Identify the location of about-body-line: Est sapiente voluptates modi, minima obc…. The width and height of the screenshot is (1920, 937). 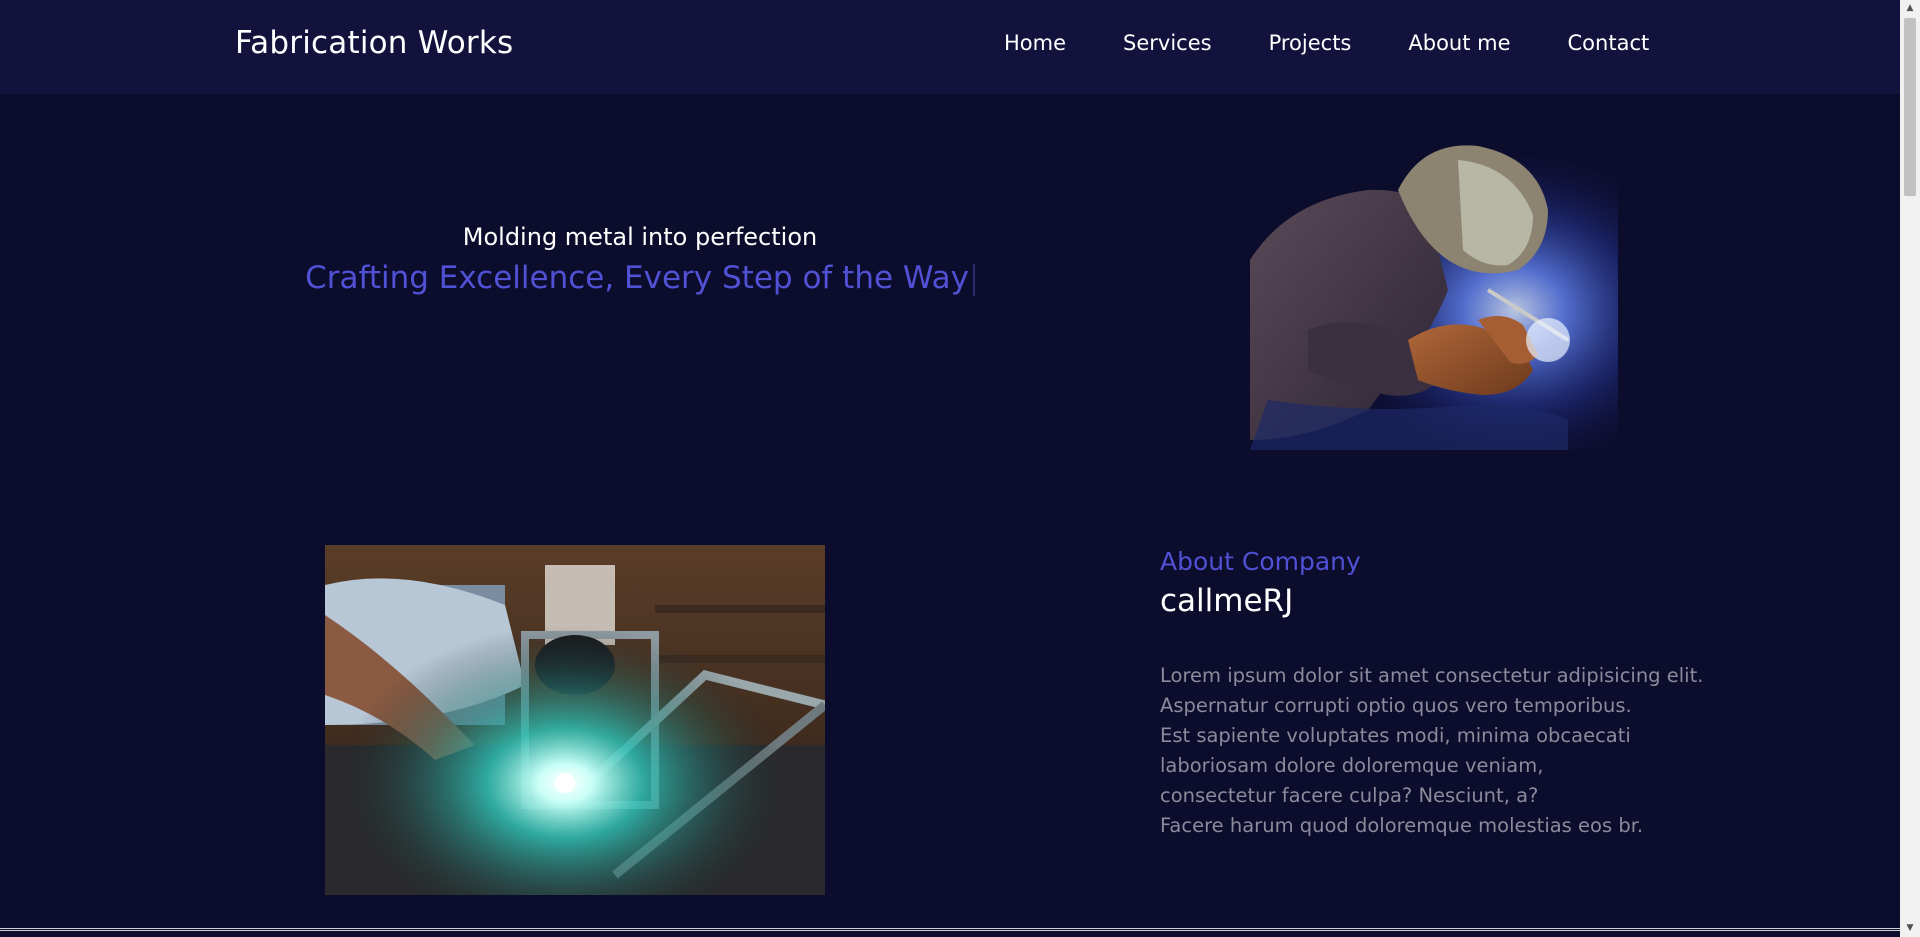
(1395, 735).